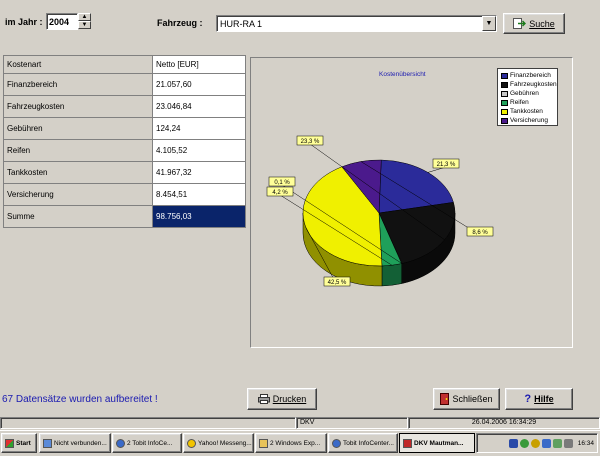  I want to click on legend-item: Tankkosten, so click(527, 111).